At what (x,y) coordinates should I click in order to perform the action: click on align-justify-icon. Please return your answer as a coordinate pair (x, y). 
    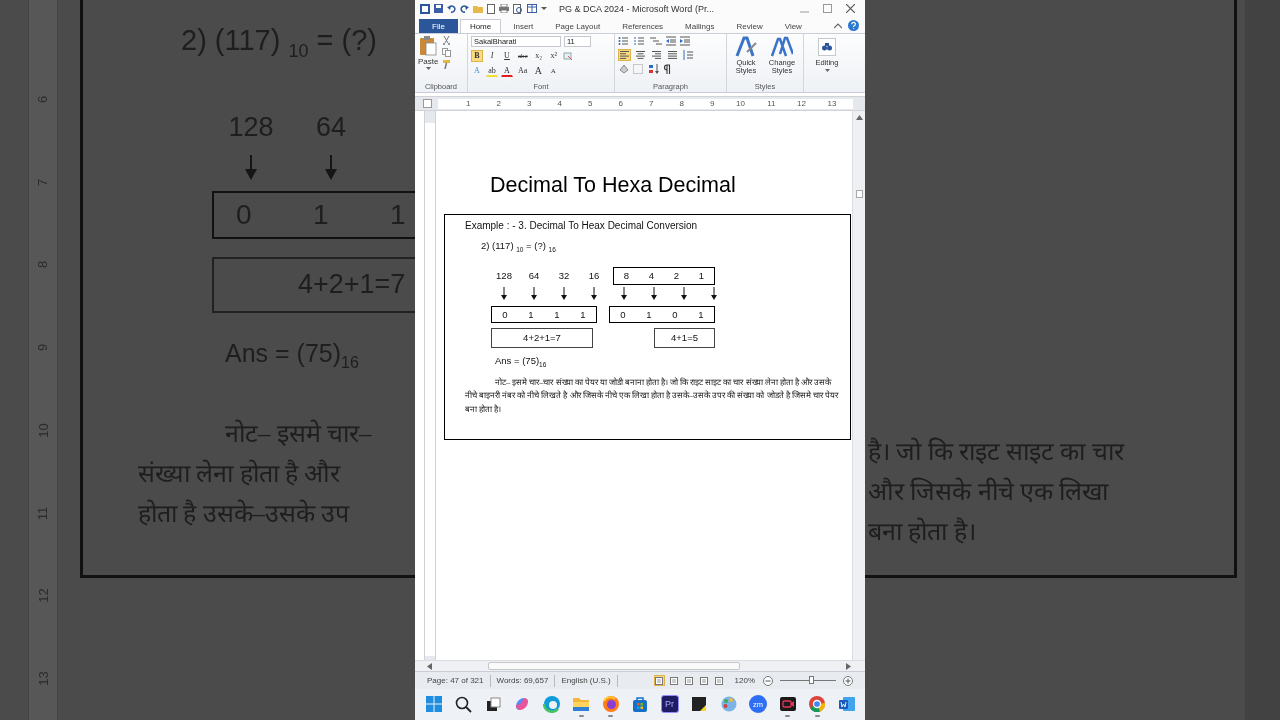
    Looking at the image, I should click on (672, 55).